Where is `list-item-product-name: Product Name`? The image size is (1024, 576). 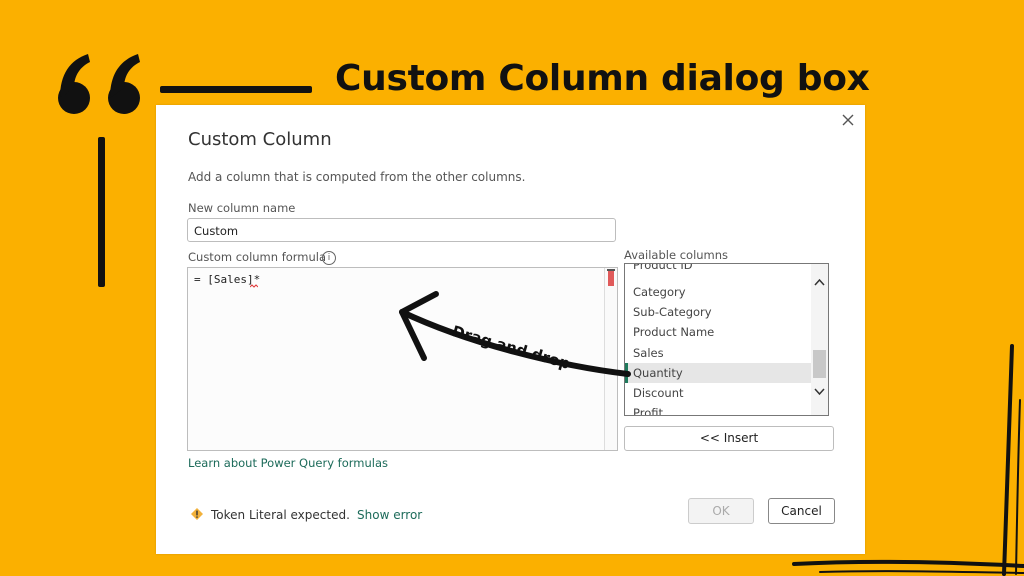
list-item-product-name: Product Name is located at coordinates (718, 332).